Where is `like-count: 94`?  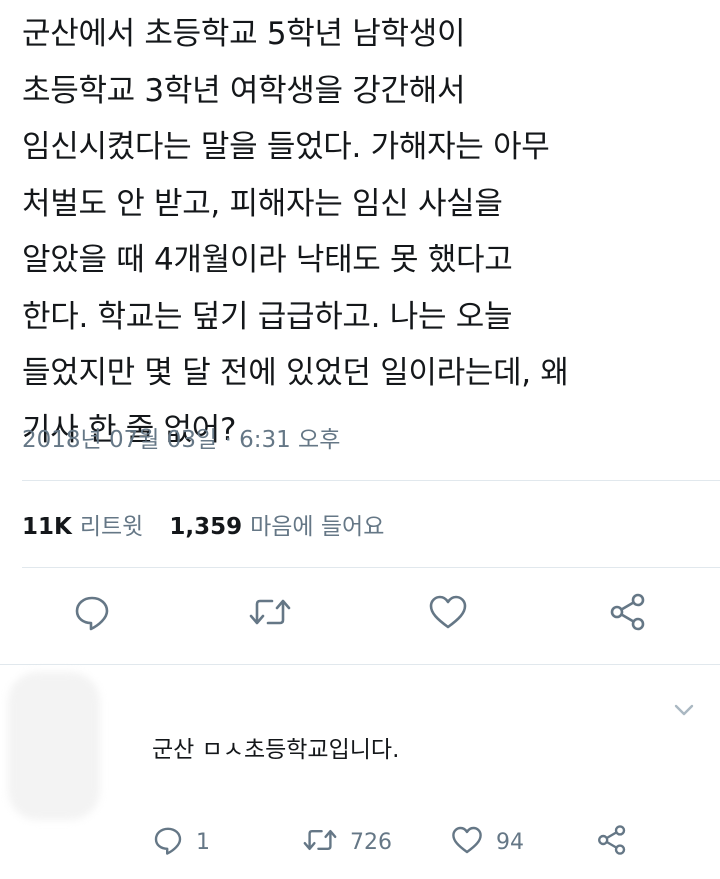 like-count: 94 is located at coordinates (510, 842).